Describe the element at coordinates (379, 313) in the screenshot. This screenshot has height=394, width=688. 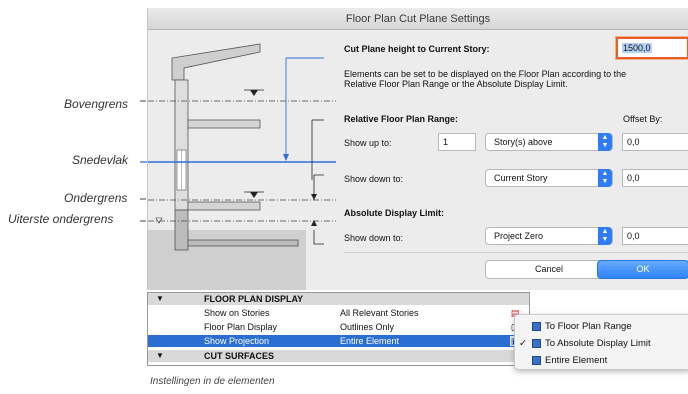
I see `row-value: All Relevant Stories` at that location.